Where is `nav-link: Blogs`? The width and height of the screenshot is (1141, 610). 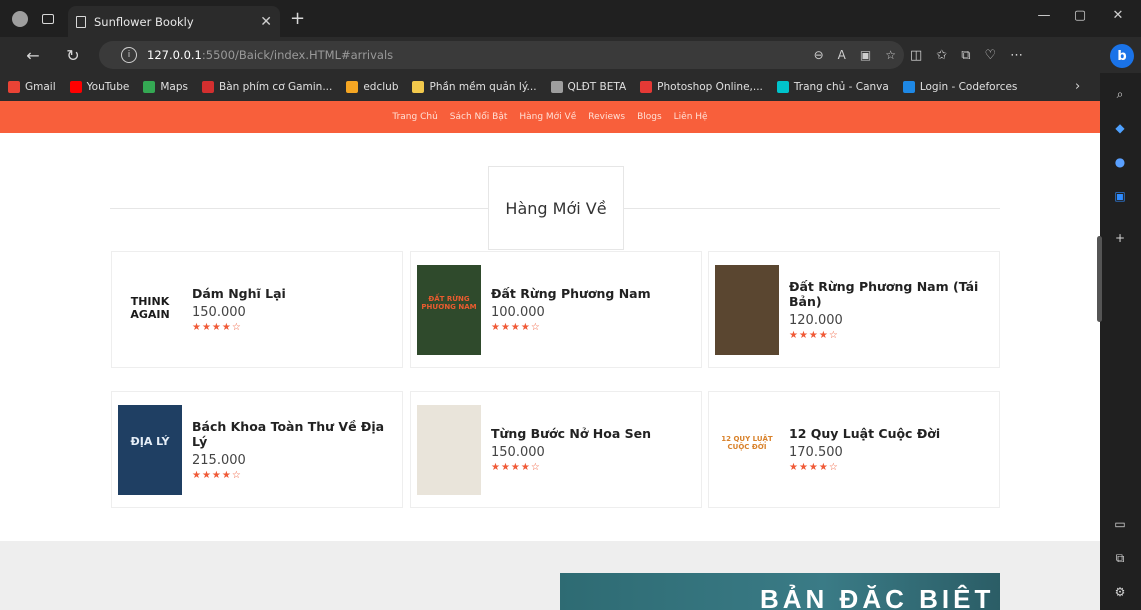
nav-link: Blogs is located at coordinates (649, 117).